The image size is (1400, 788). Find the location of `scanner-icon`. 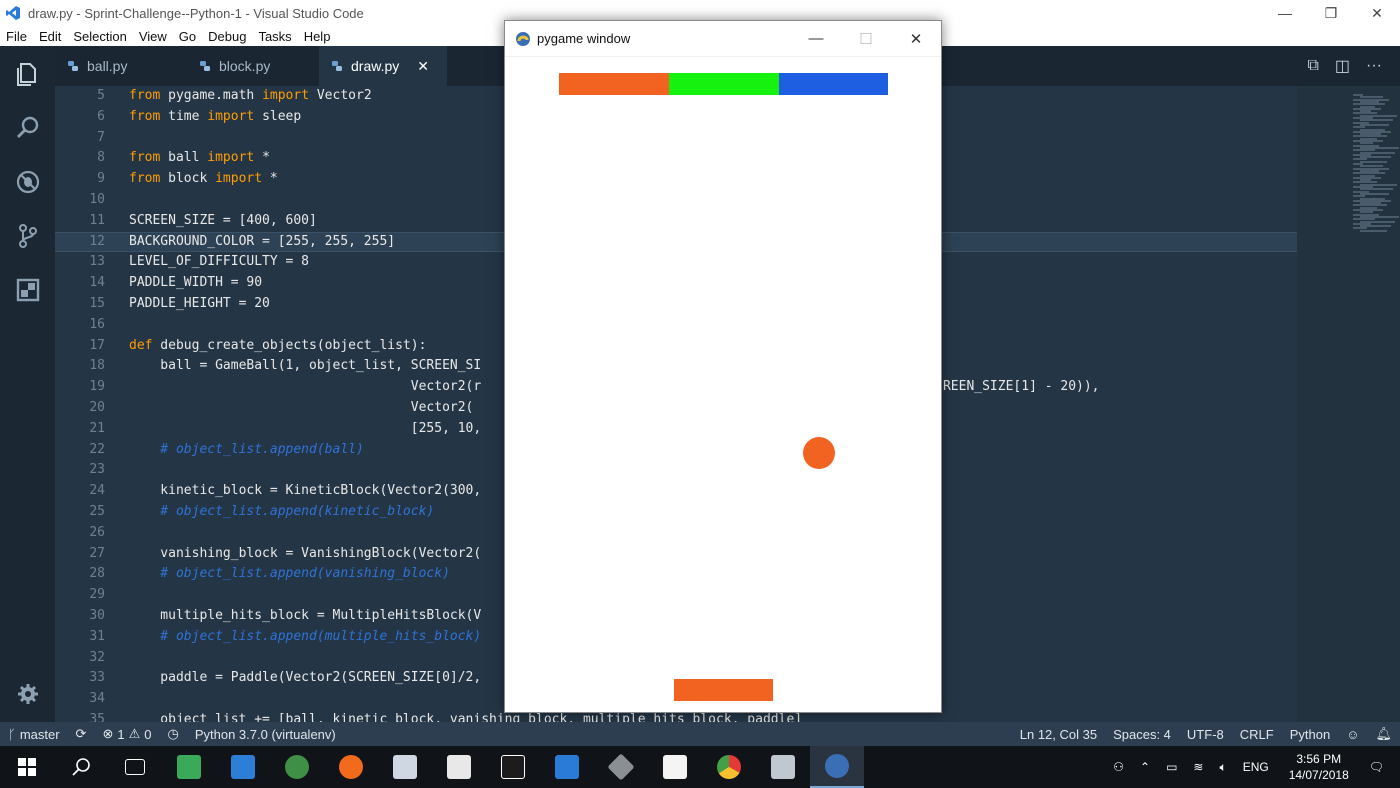

scanner-icon is located at coordinates (405, 767).